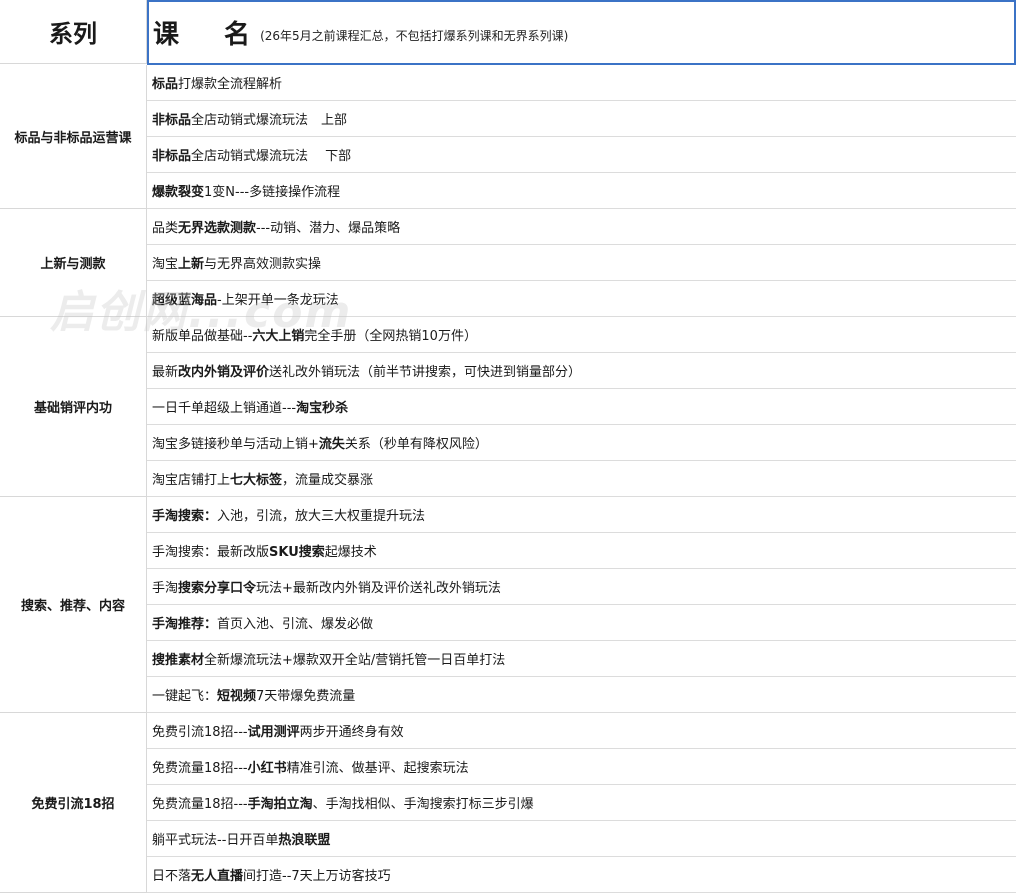 Image resolution: width=1016 pixels, height=896 pixels. What do you see at coordinates (581, 443) in the screenshot?
I see `course-row: 淘宝多链接秒单与活动上销+ 流失 关系（秒单有降权风险）` at bounding box center [581, 443].